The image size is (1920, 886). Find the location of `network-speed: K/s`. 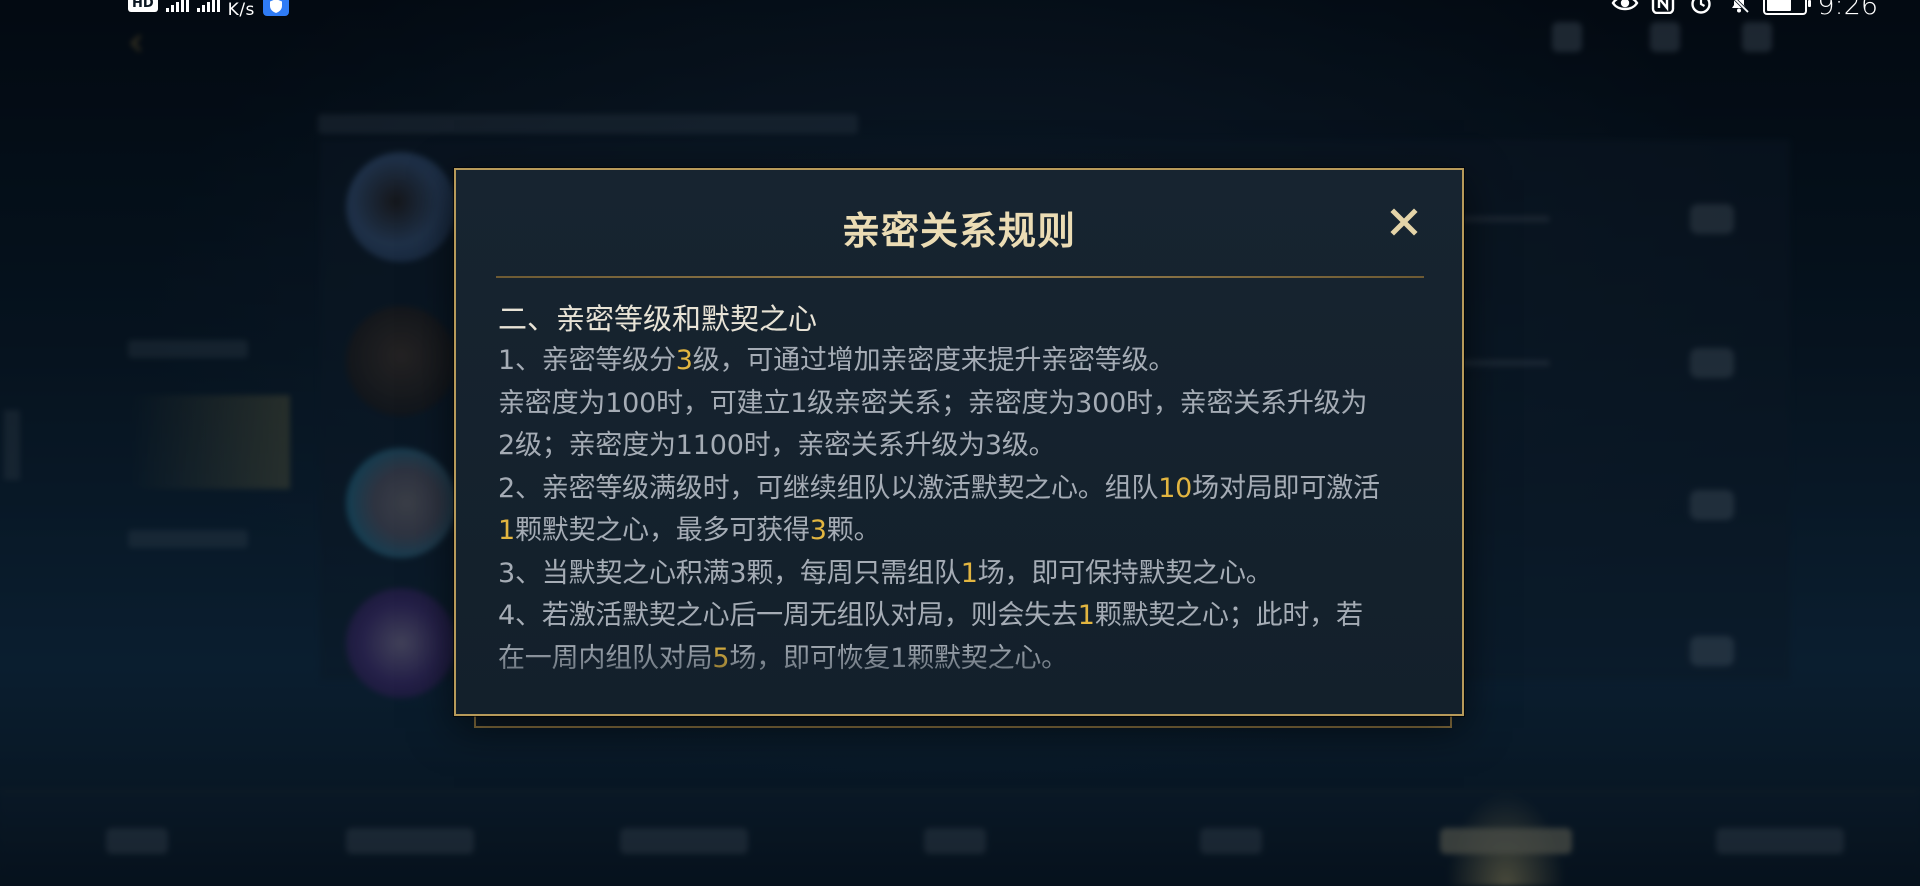

network-speed: K/s is located at coordinates (241, 10).